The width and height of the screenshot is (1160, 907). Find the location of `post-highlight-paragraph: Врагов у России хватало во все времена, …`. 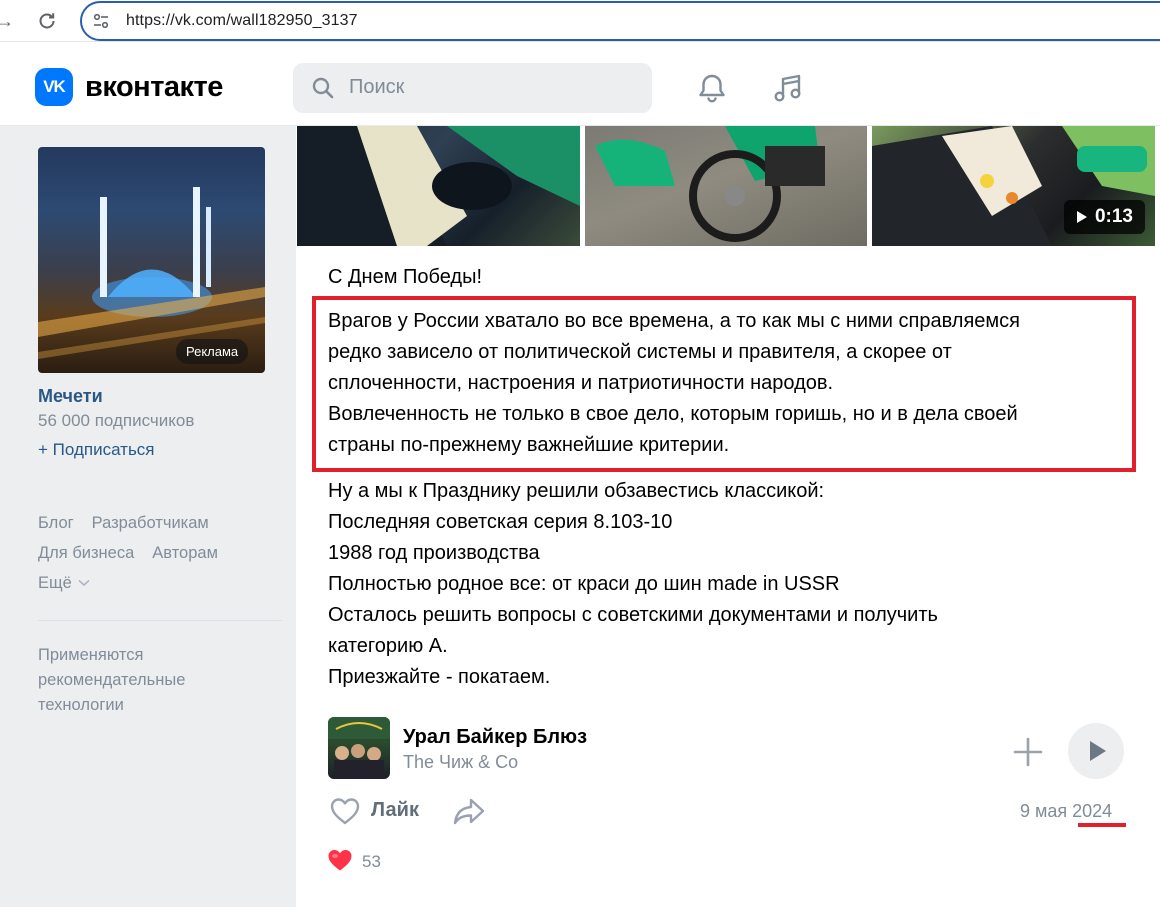

post-highlight-paragraph: Врагов у России хватало во все времена, … is located at coordinates (728, 383).